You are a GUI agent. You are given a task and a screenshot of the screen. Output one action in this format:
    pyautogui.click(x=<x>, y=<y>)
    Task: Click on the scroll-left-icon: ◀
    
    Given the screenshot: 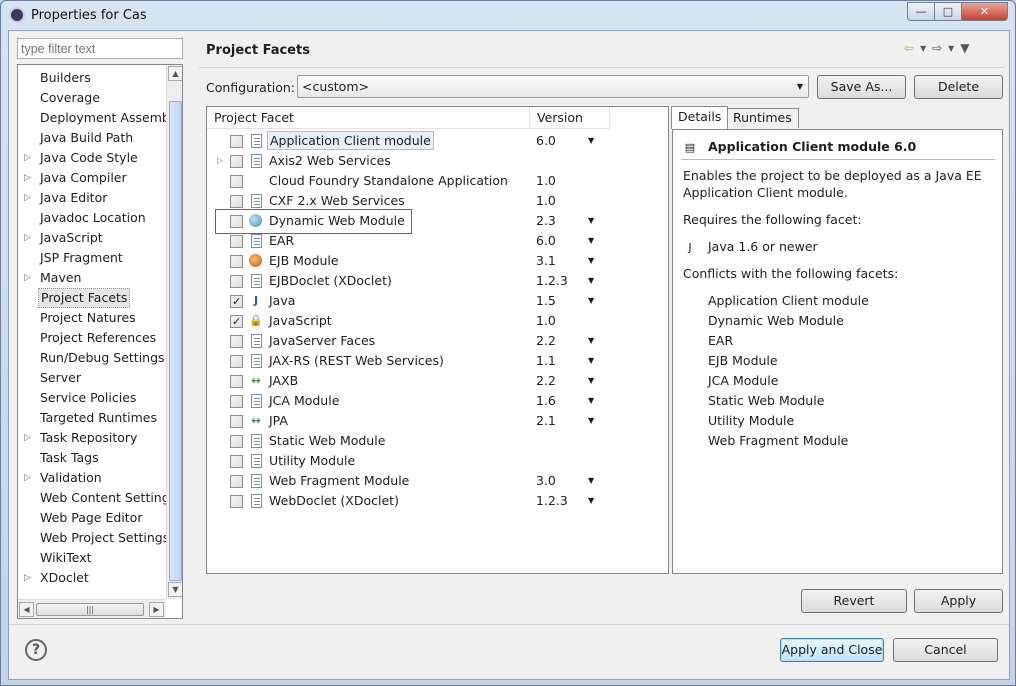 What is the action you would take?
    pyautogui.click(x=26, y=609)
    